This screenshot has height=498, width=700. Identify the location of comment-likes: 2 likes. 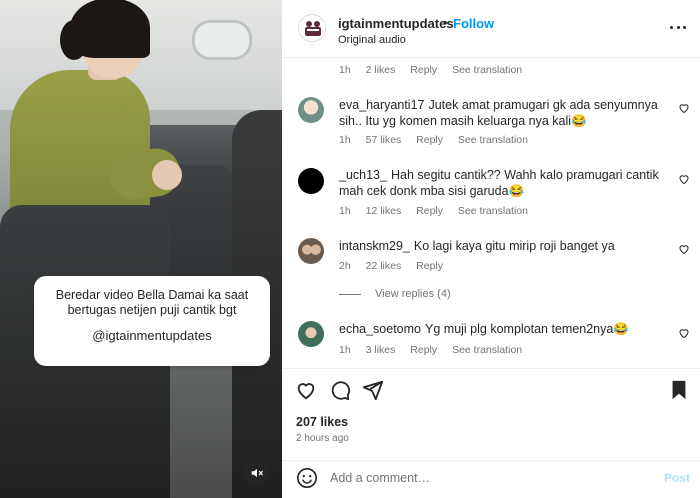
(381, 70).